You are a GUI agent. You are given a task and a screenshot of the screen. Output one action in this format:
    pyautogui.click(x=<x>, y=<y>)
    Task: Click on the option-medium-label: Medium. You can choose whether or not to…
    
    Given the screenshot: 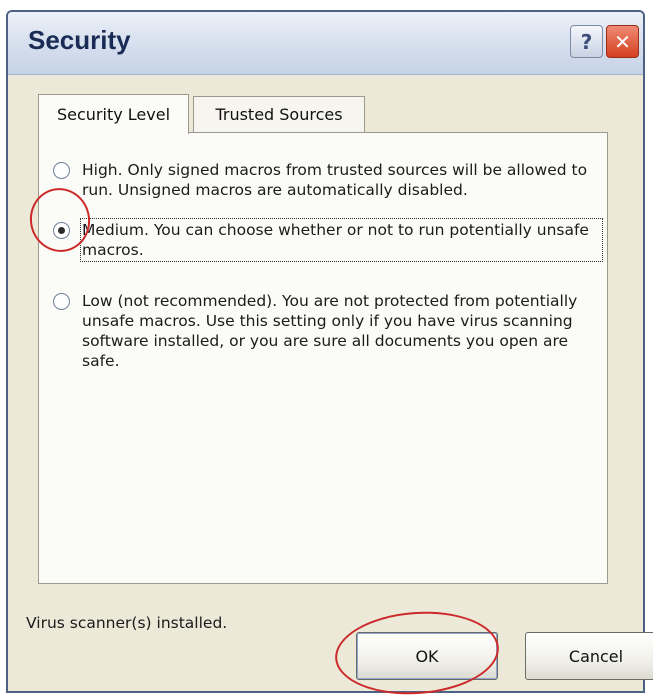 What is the action you would take?
    pyautogui.click(x=341, y=240)
    